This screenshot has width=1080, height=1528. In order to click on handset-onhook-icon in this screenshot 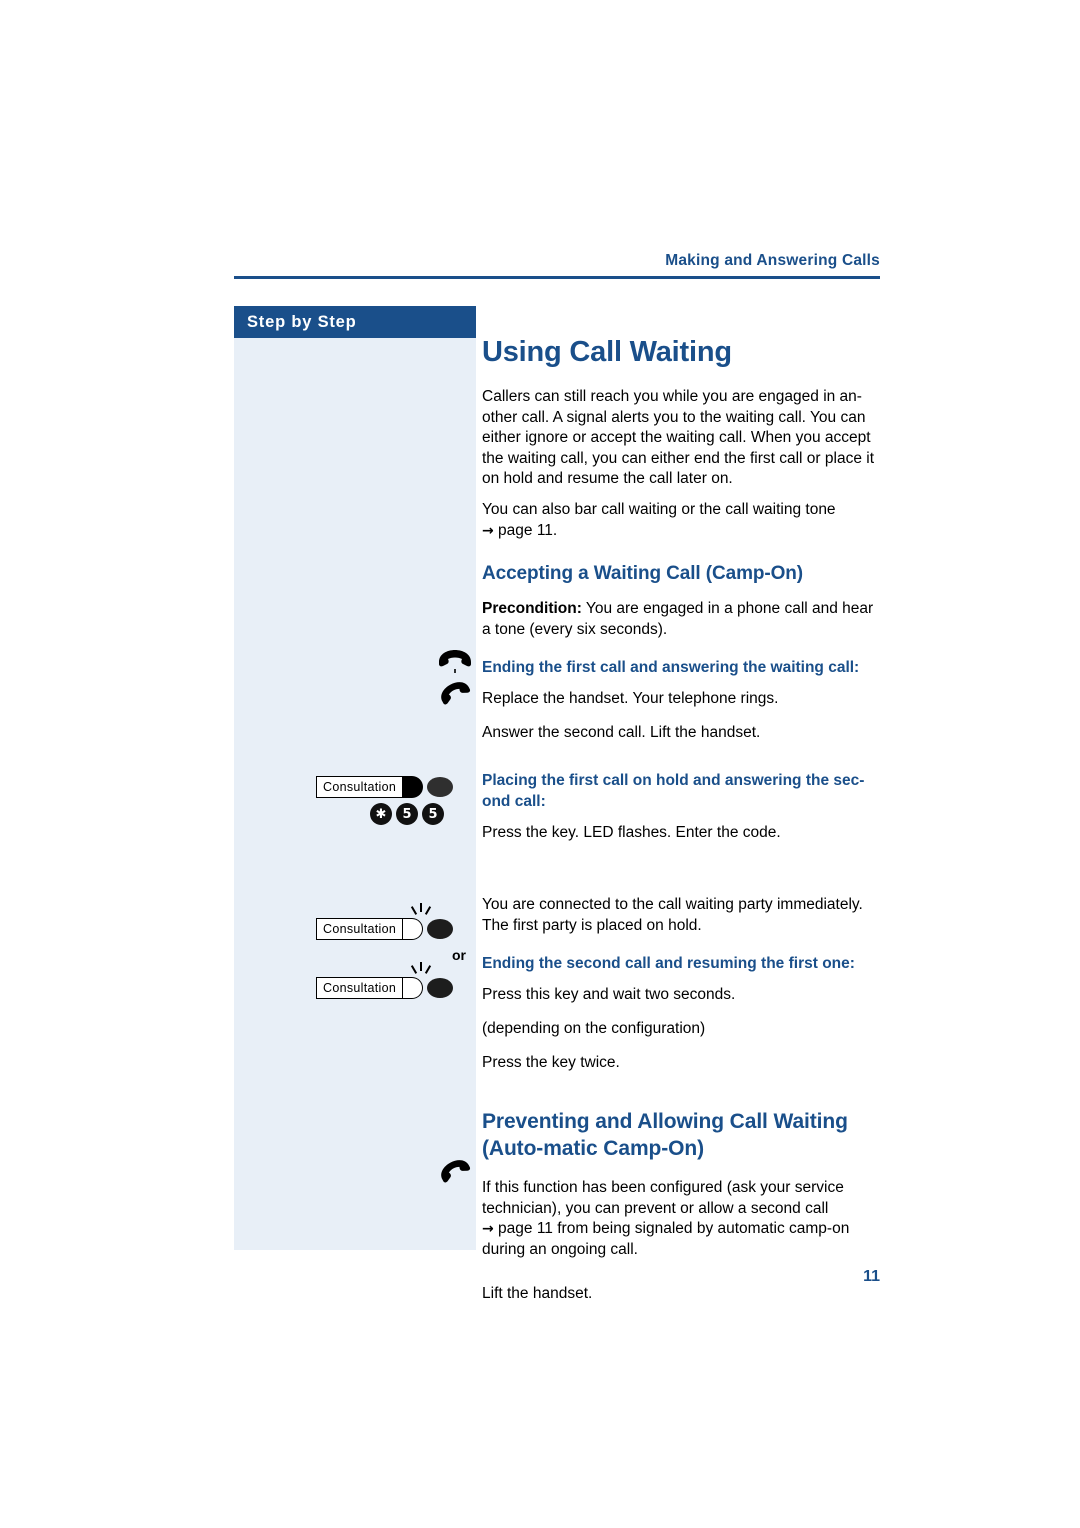, I will do `click(455, 663)`.